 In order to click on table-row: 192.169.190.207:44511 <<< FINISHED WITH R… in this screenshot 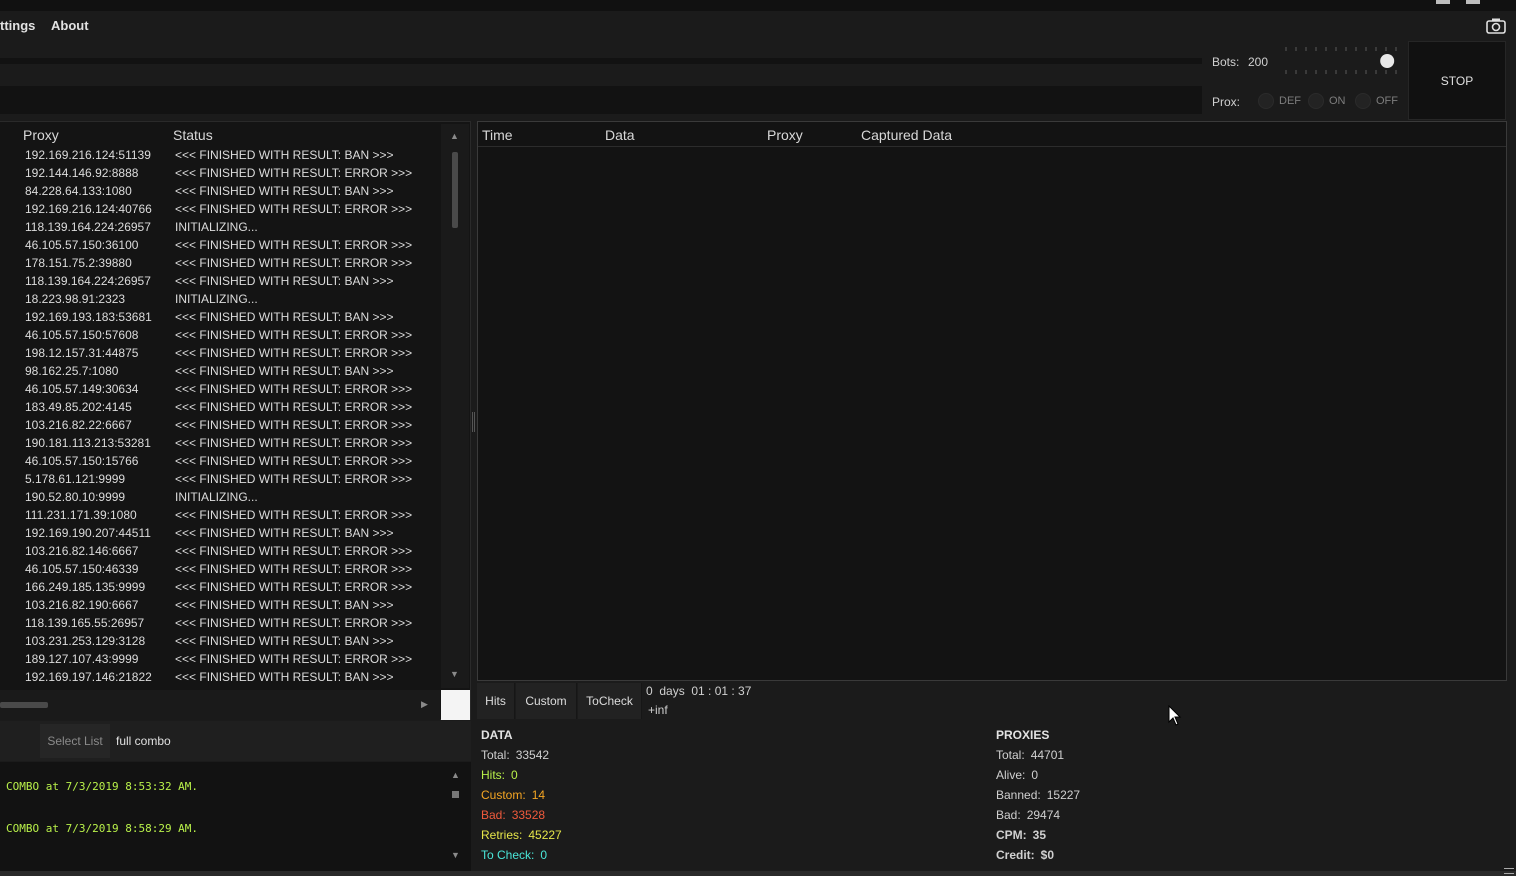, I will do `click(220, 535)`.